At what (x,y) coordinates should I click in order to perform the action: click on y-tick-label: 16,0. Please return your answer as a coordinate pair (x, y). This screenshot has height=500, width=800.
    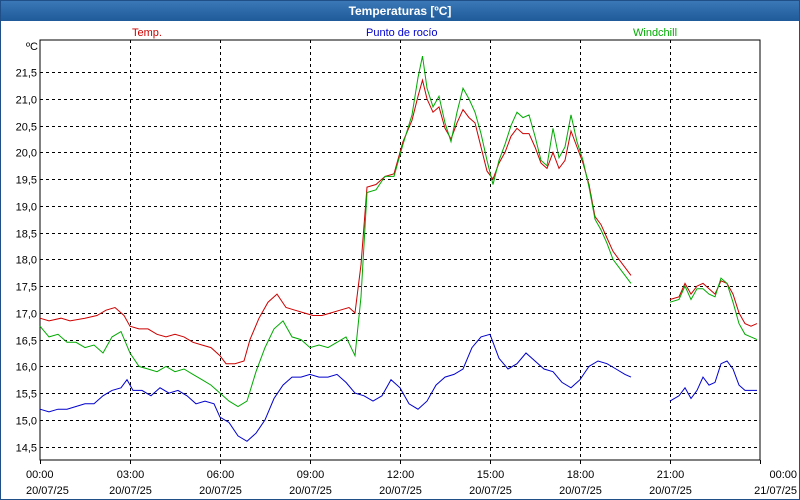
    Looking at the image, I should click on (26, 368).